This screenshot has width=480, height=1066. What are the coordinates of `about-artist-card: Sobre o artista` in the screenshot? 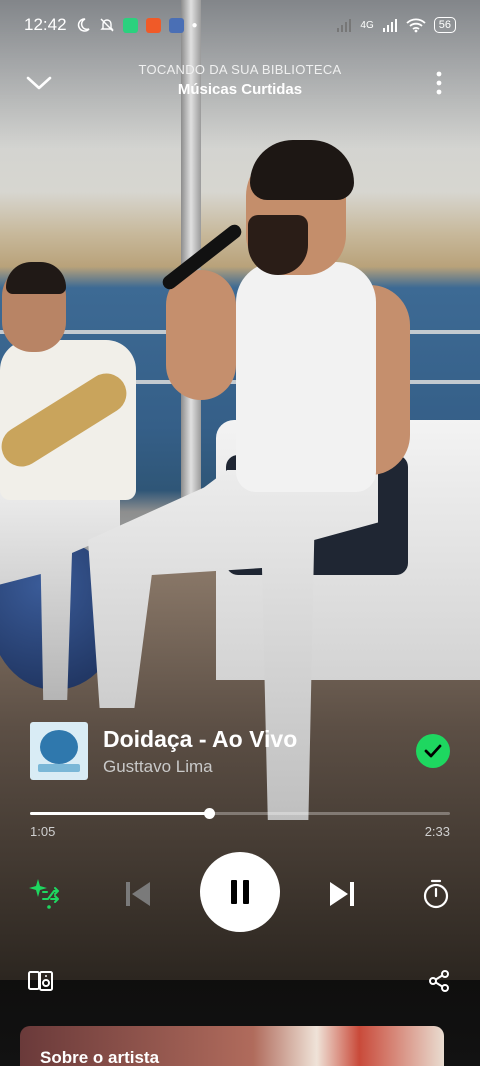 It's located at (232, 1046).